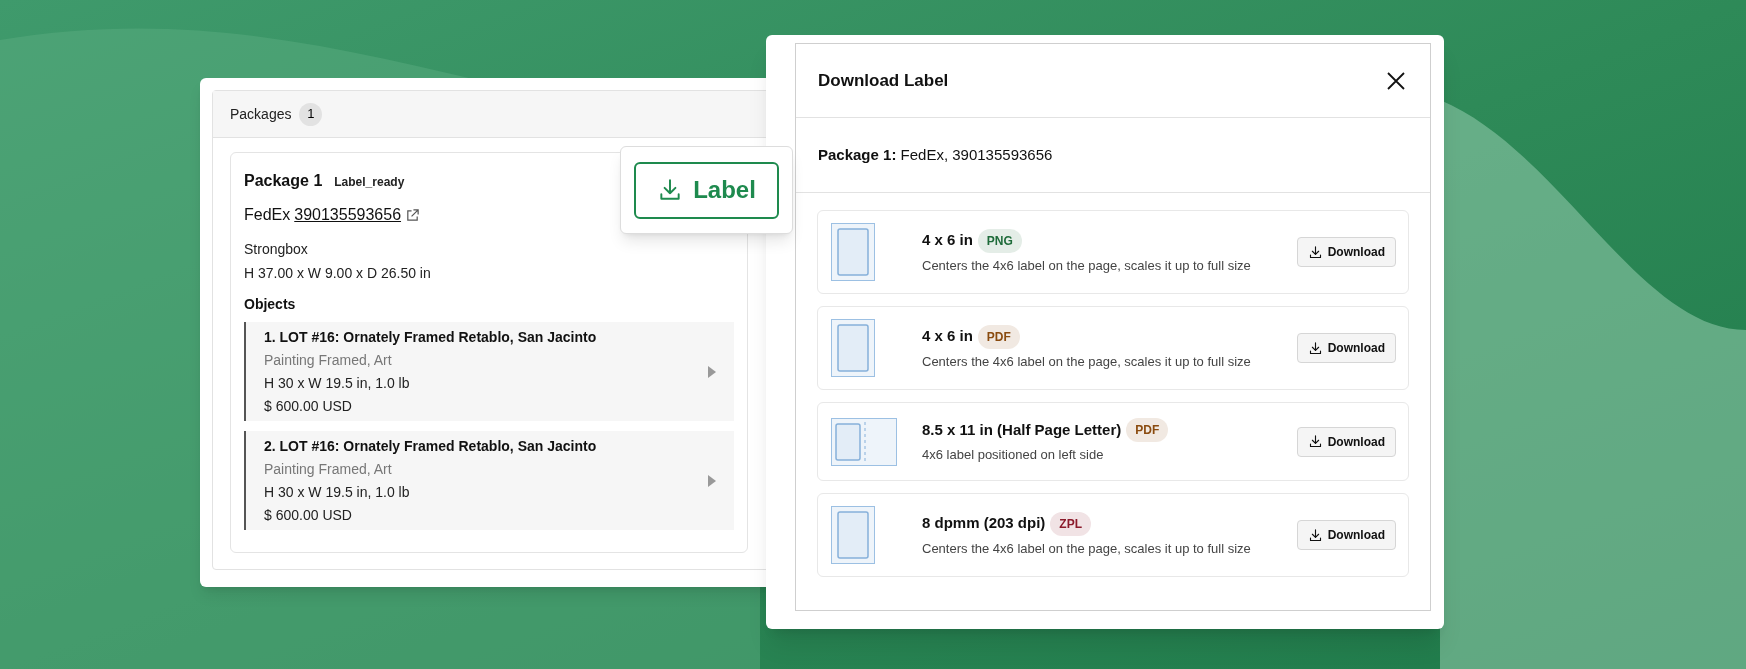 The width and height of the screenshot is (1746, 669). I want to click on count-badge: 1, so click(311, 114).